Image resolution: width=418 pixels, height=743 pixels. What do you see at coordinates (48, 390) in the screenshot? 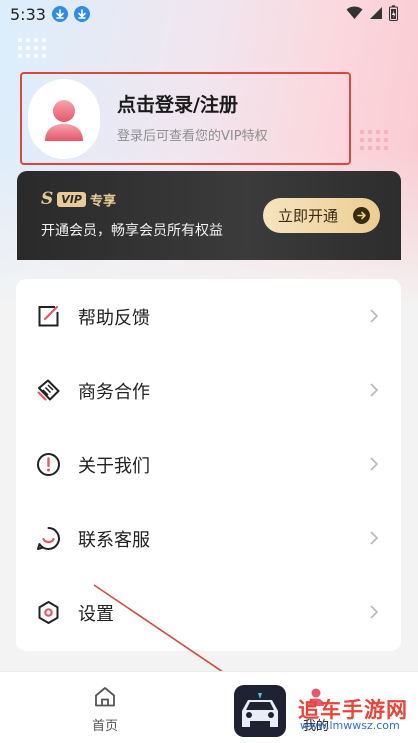
I see `handshake-icon` at bounding box center [48, 390].